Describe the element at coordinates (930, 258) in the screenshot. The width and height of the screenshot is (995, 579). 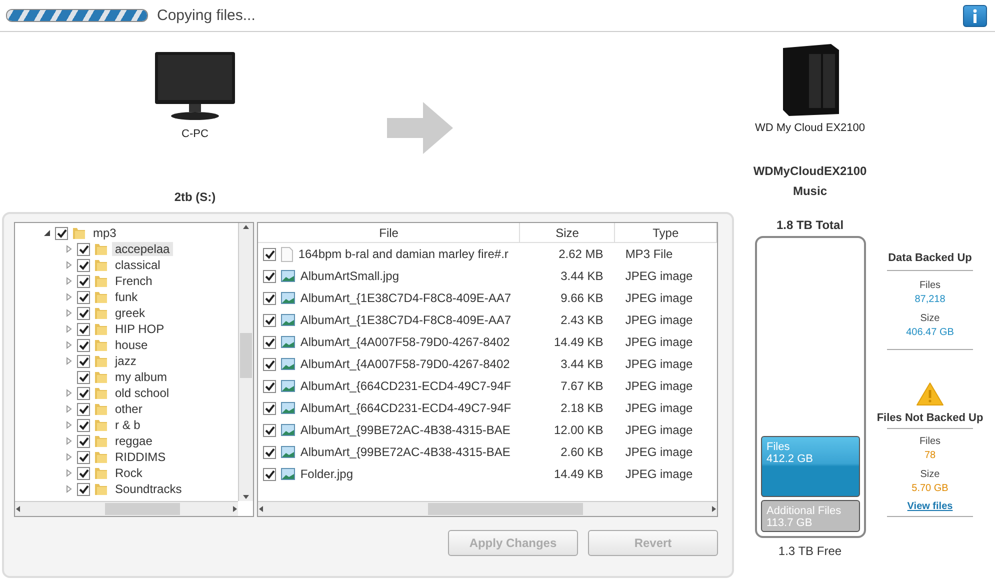
I see `section-title: Data Backed Up` at that location.